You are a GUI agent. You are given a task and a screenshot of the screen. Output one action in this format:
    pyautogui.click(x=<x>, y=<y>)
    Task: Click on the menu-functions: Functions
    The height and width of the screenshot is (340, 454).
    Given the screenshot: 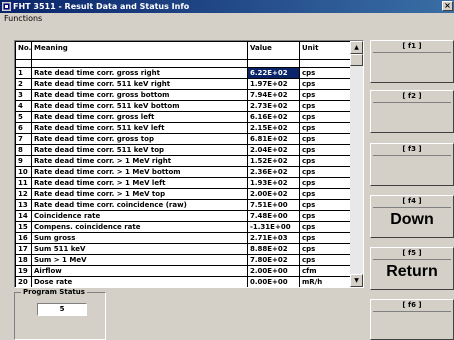 What is the action you would take?
    pyautogui.click(x=23, y=18)
    